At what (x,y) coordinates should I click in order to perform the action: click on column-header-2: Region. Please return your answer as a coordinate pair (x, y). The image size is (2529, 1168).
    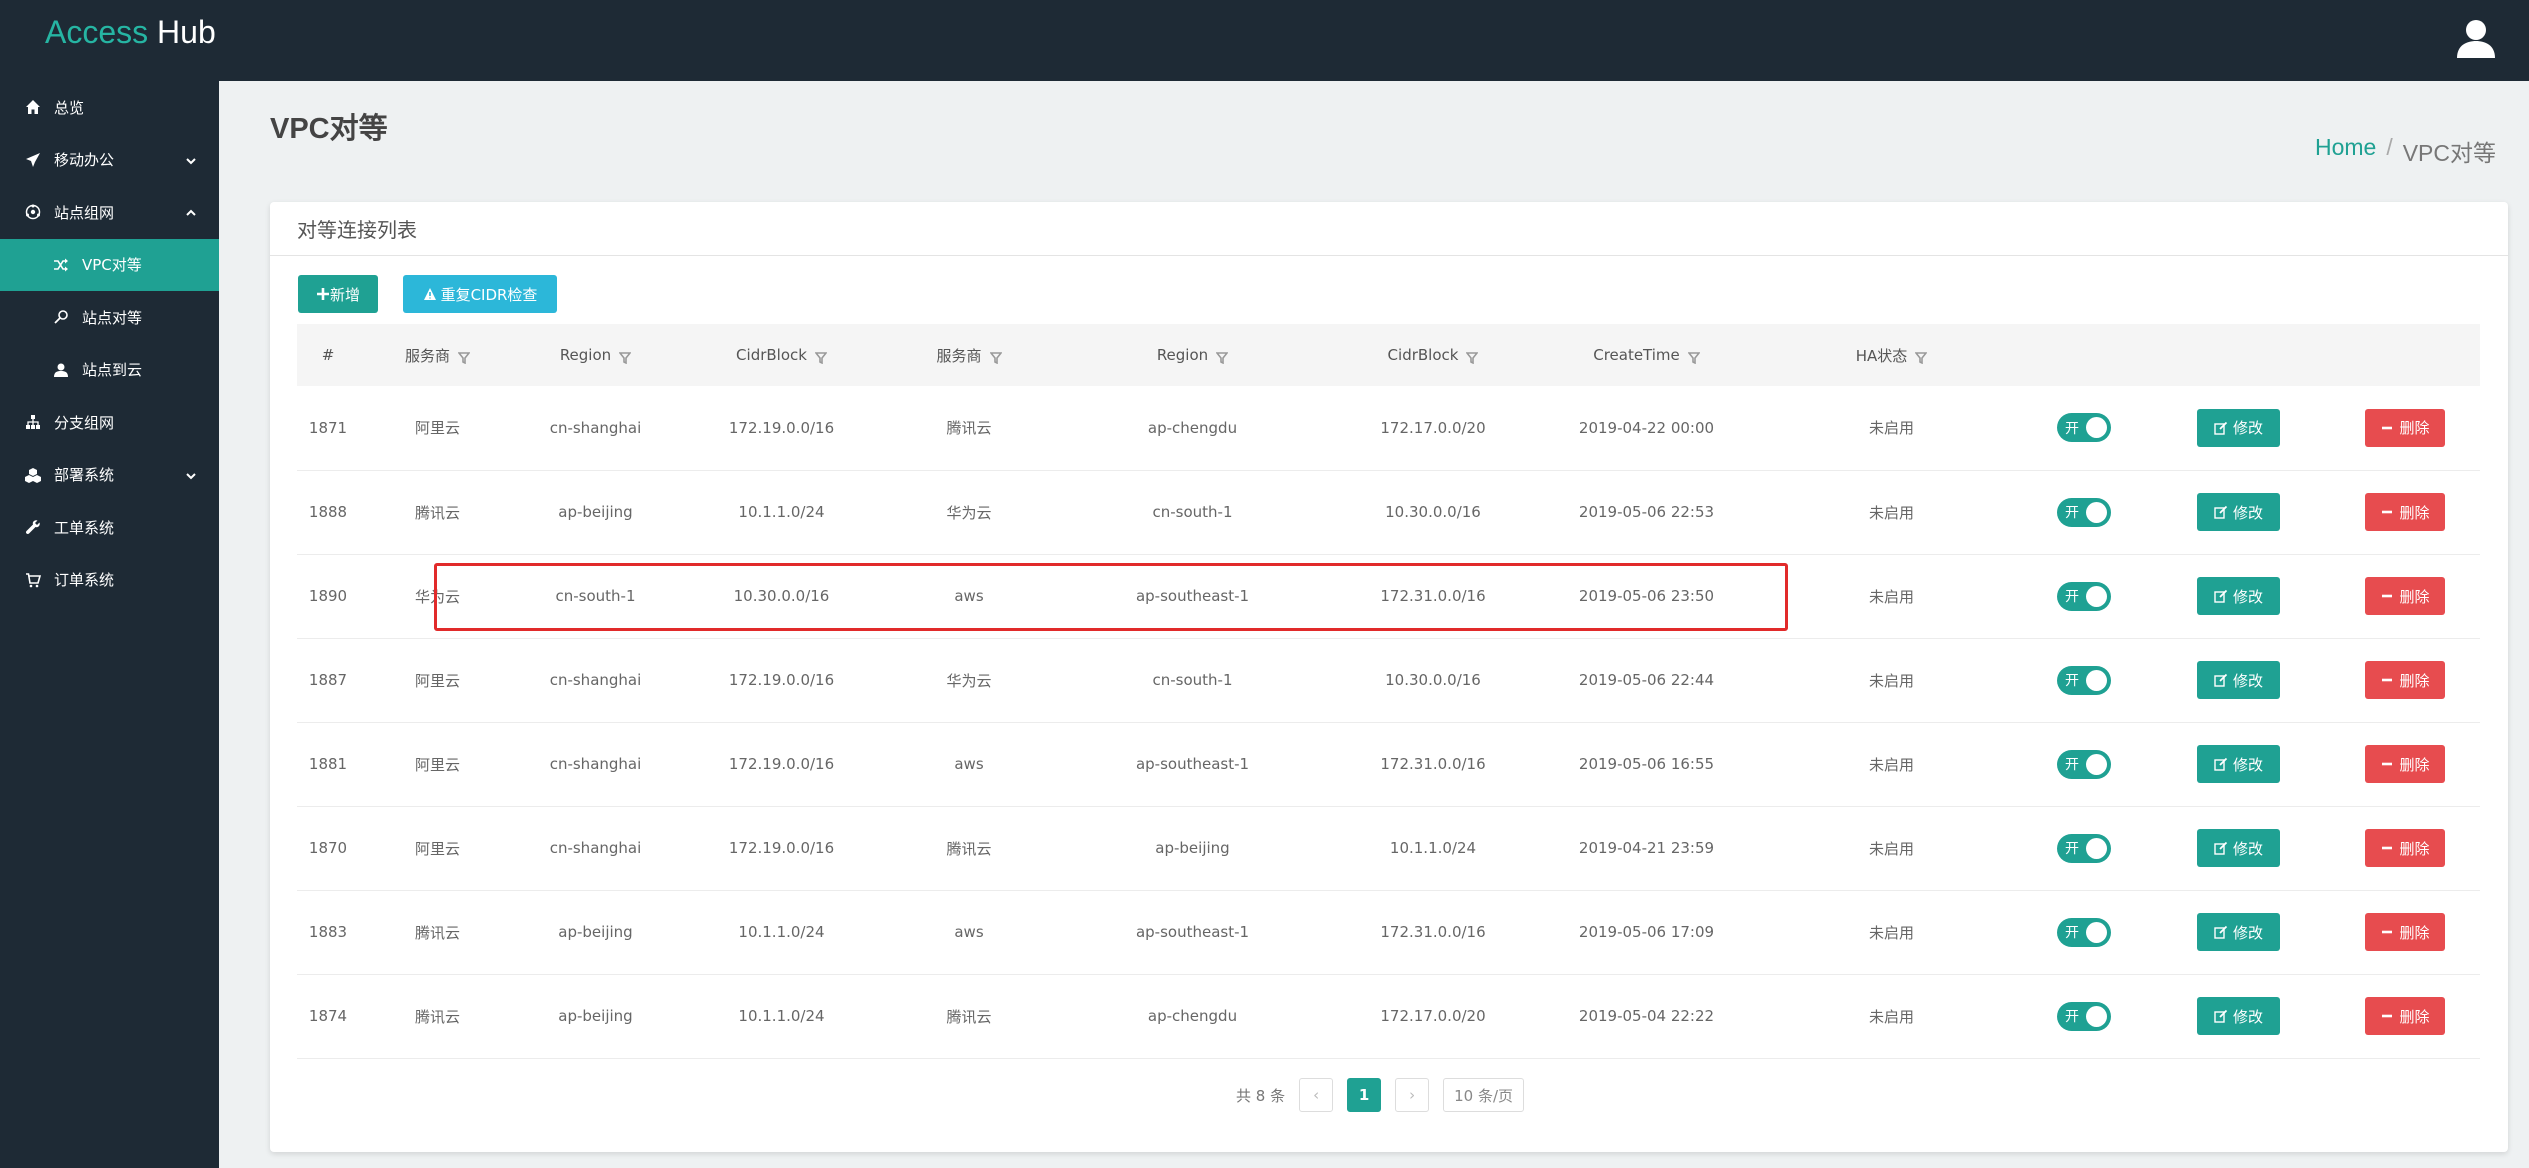
    Looking at the image, I should click on (595, 355).